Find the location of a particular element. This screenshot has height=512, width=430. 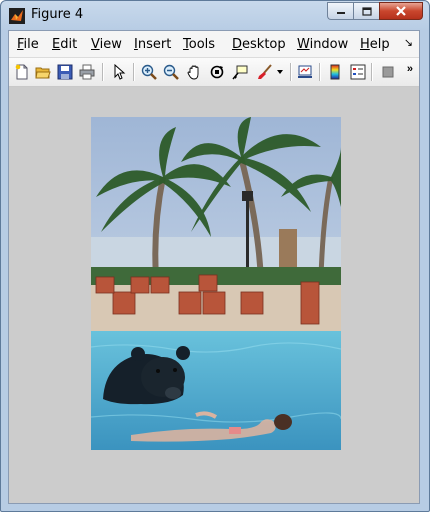

menu-tools: Tools is located at coordinates (199, 44).